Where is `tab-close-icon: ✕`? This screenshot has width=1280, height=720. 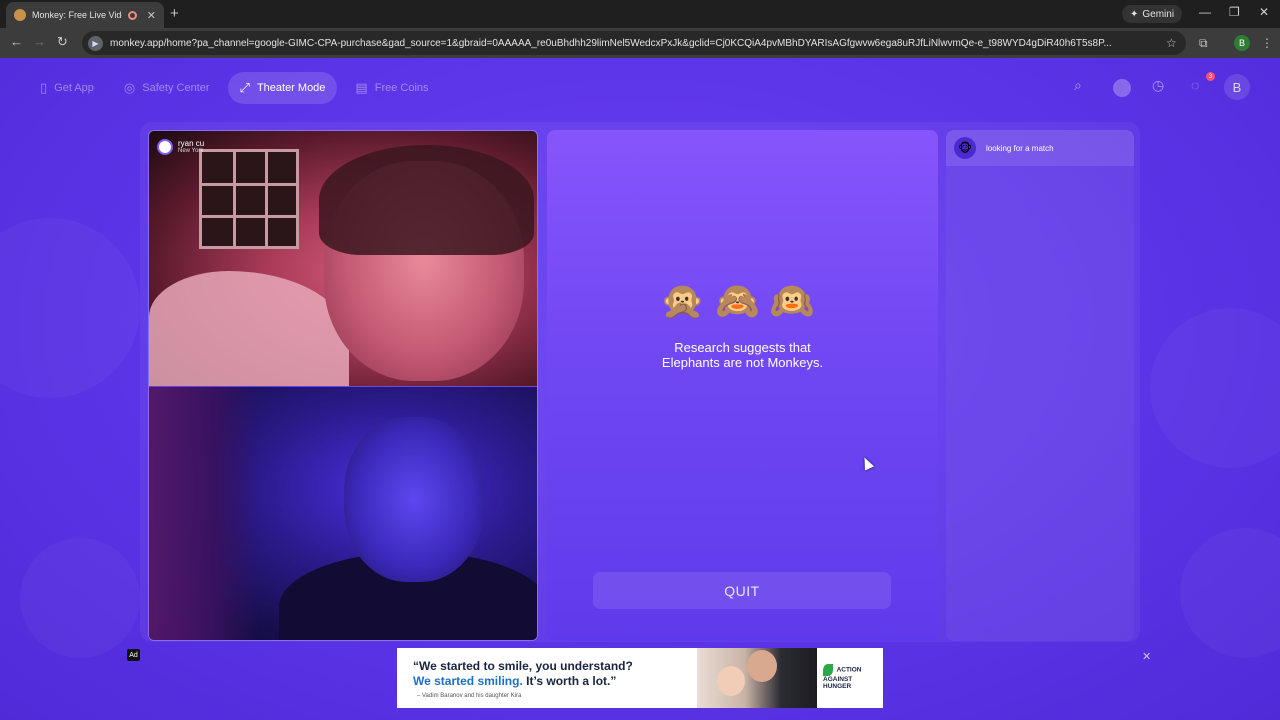 tab-close-icon: ✕ is located at coordinates (151, 15).